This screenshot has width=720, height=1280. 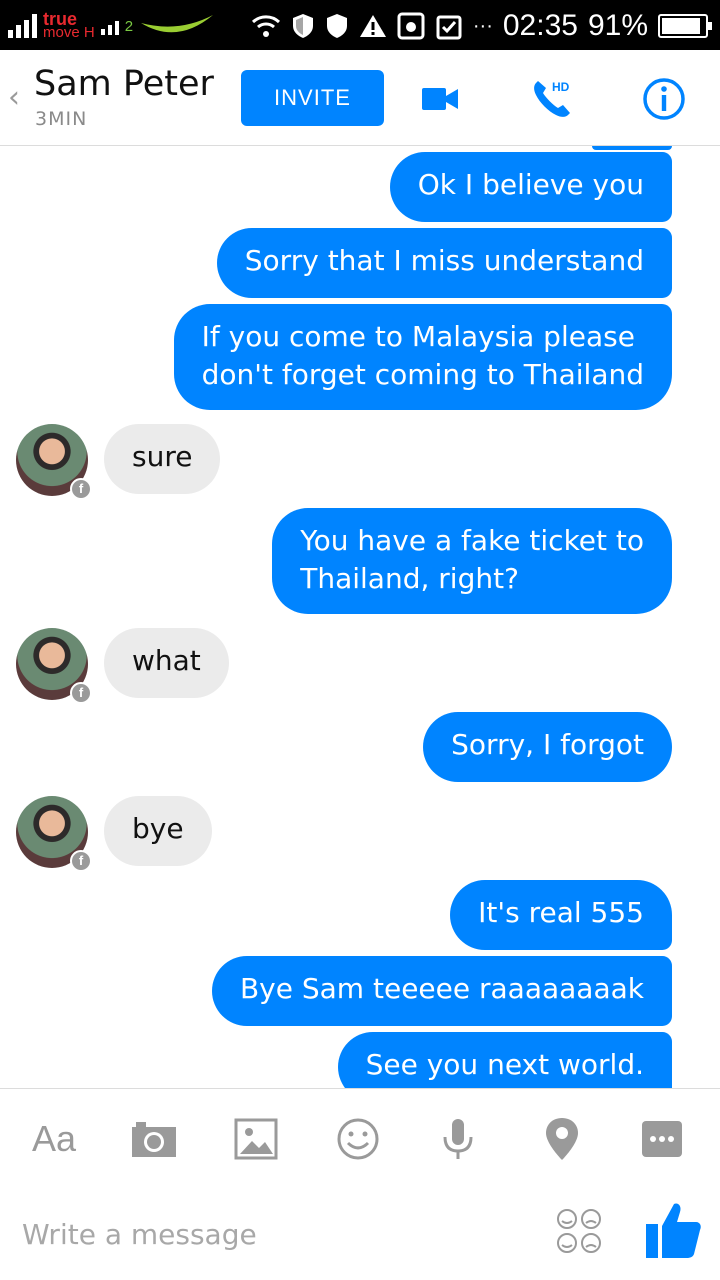 What do you see at coordinates (561, 912) in the screenshot?
I see `message-text: It's real 555` at bounding box center [561, 912].